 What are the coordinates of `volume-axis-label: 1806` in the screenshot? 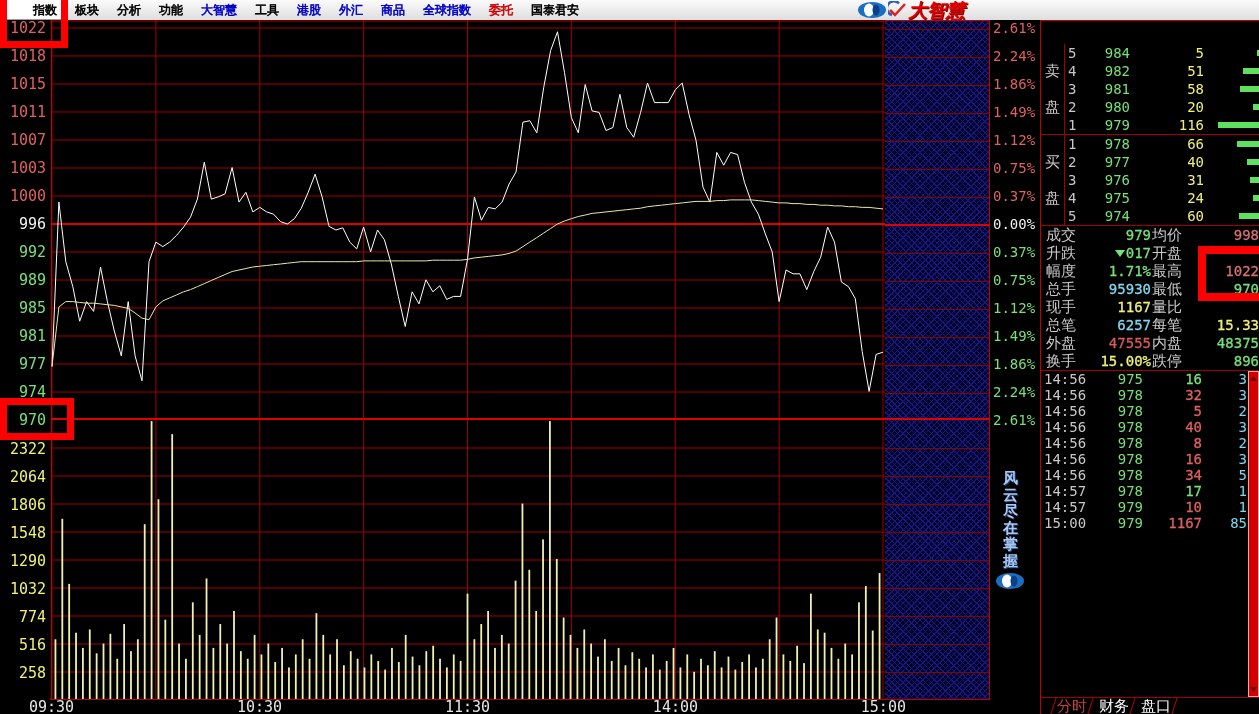 It's located at (27, 505).